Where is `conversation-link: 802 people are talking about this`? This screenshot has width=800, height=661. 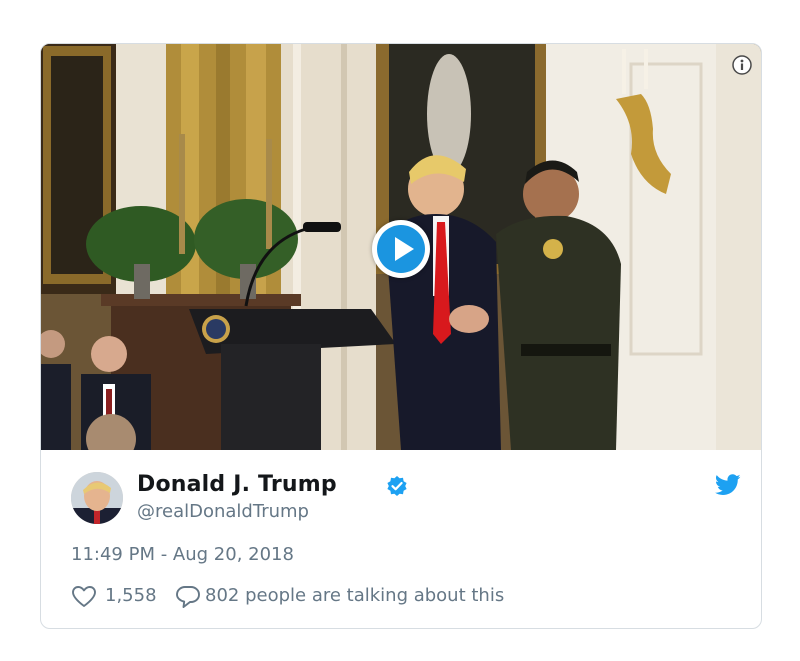
conversation-link: 802 people are talking about this is located at coordinates (365, 597).